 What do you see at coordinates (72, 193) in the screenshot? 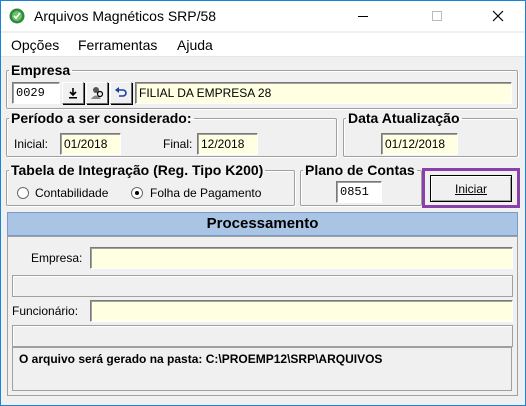
I see `contabilidade-label: Contabilidade` at bounding box center [72, 193].